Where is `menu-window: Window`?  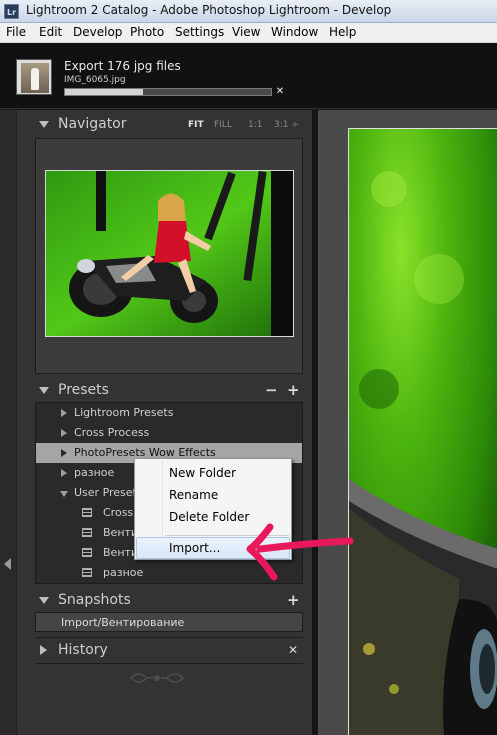 menu-window: Window is located at coordinates (294, 32).